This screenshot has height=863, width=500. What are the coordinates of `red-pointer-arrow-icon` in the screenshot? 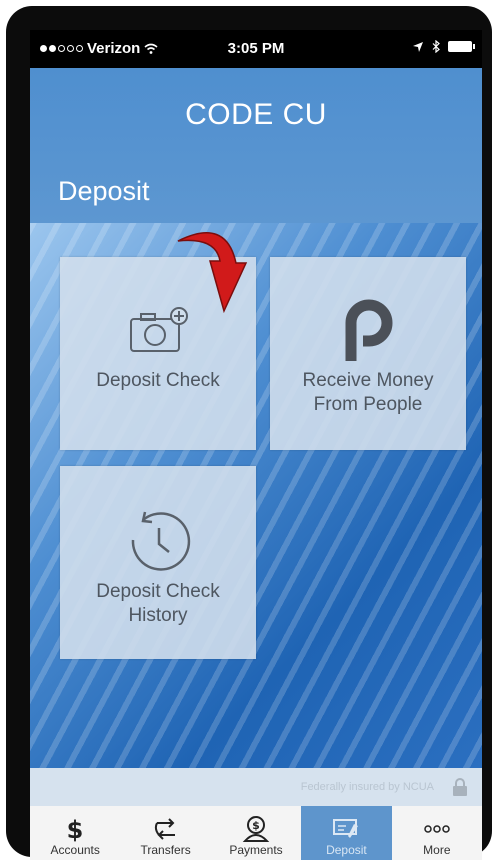 It's located at (212, 273).